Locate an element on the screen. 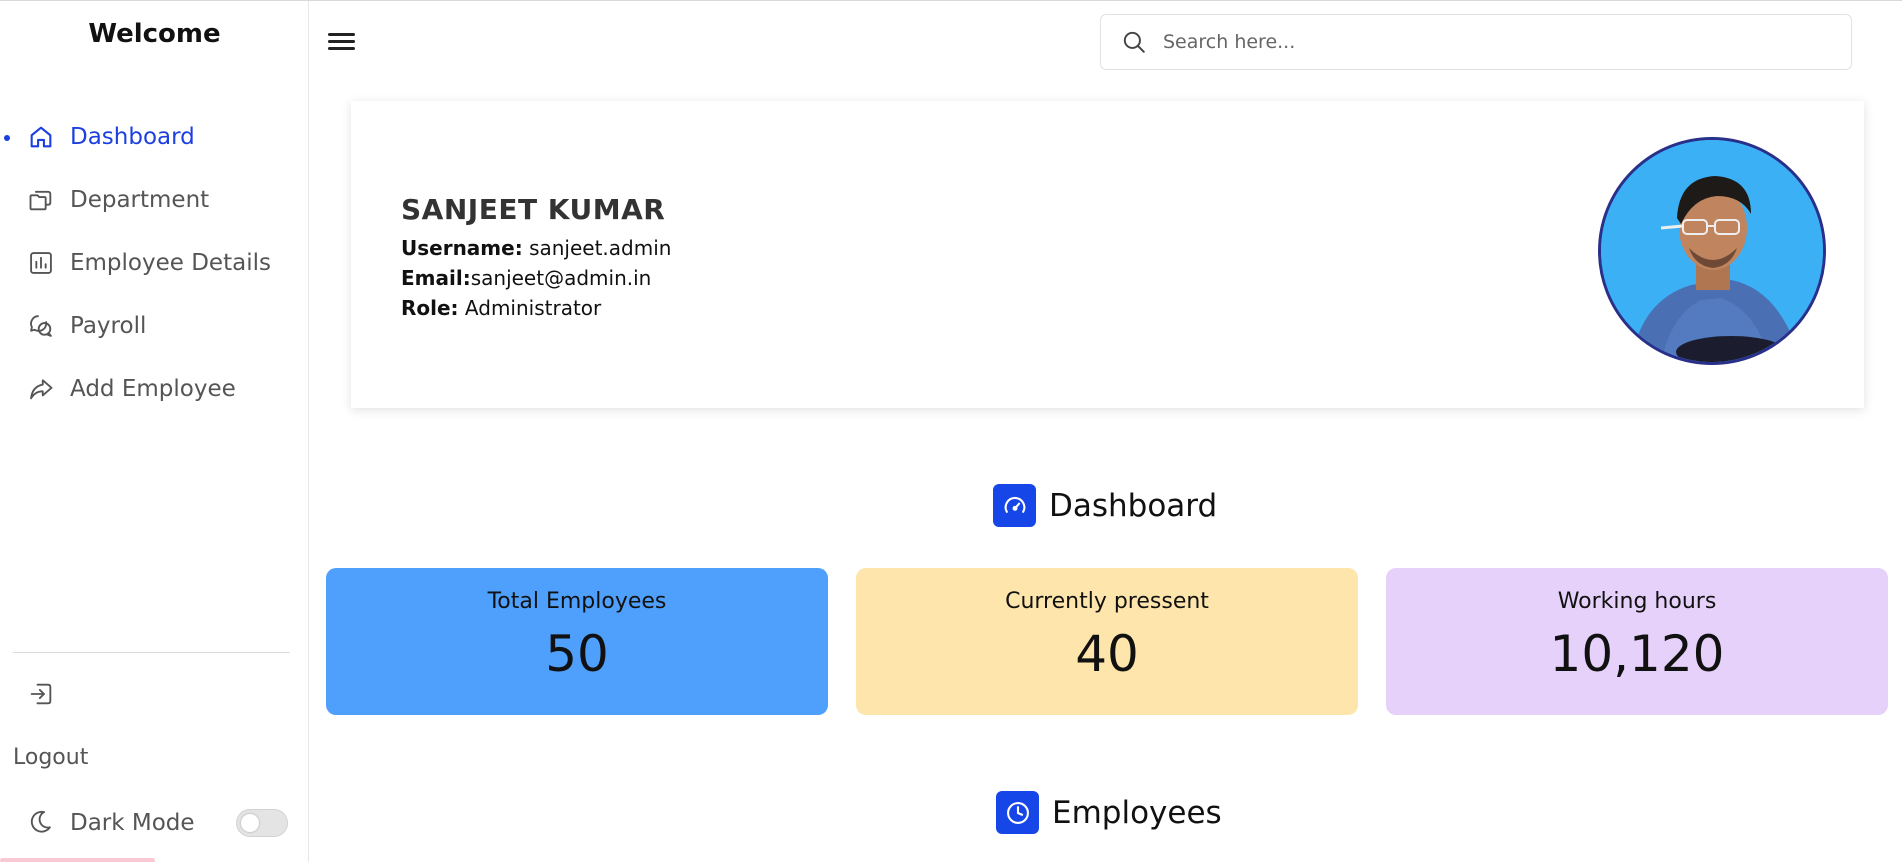 The height and width of the screenshot is (862, 1902). sidebar-item-department: Department is located at coordinates (117, 200).